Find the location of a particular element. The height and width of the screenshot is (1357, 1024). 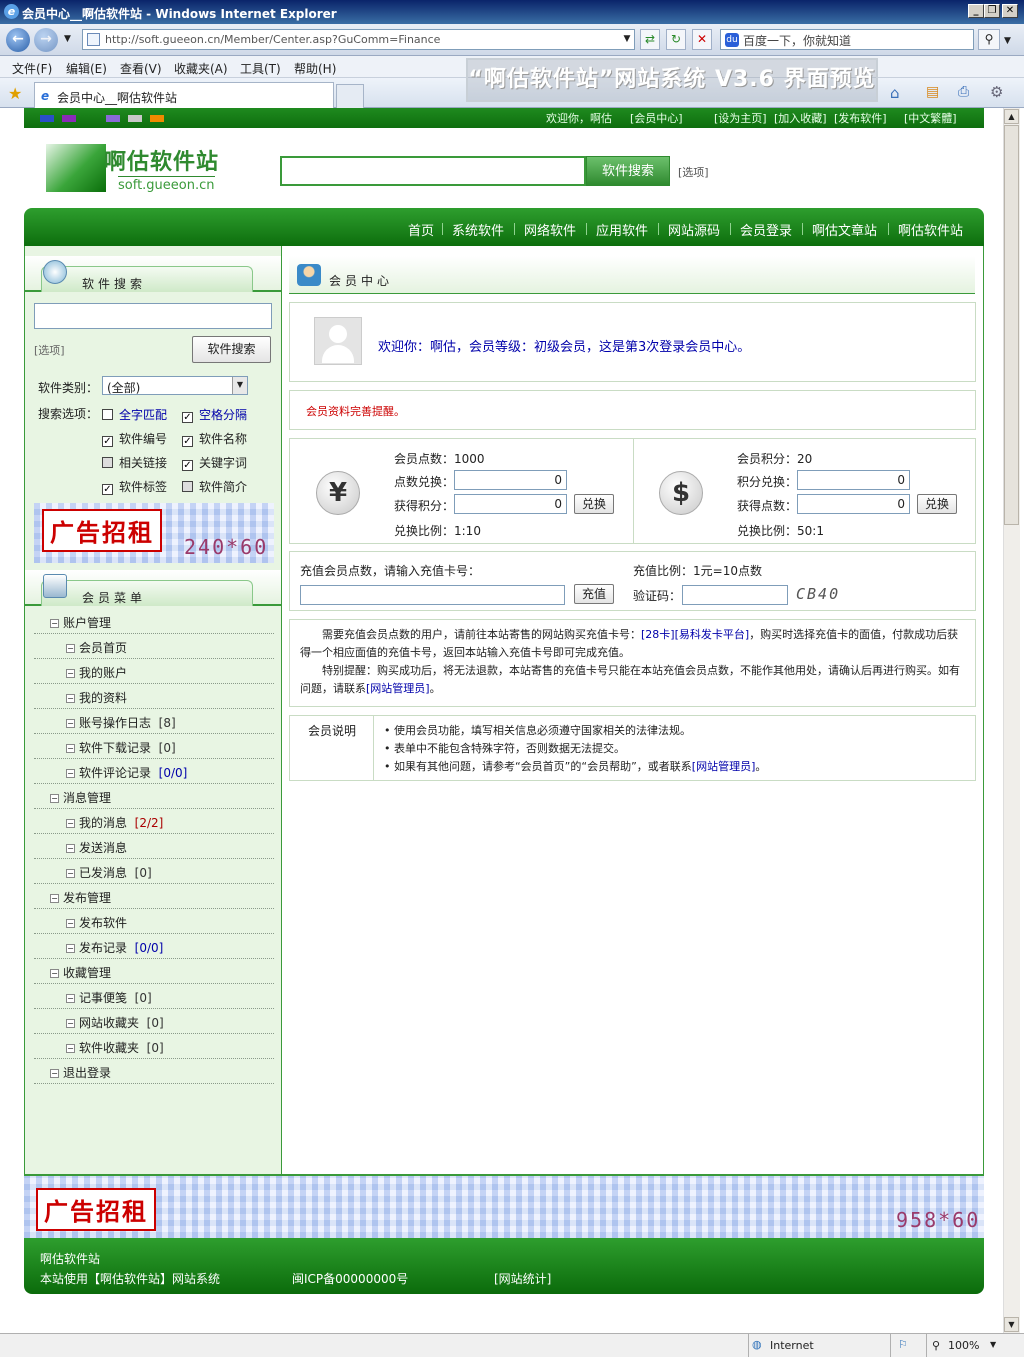

scroll-up-icon: ▲ is located at coordinates (1011, 116).